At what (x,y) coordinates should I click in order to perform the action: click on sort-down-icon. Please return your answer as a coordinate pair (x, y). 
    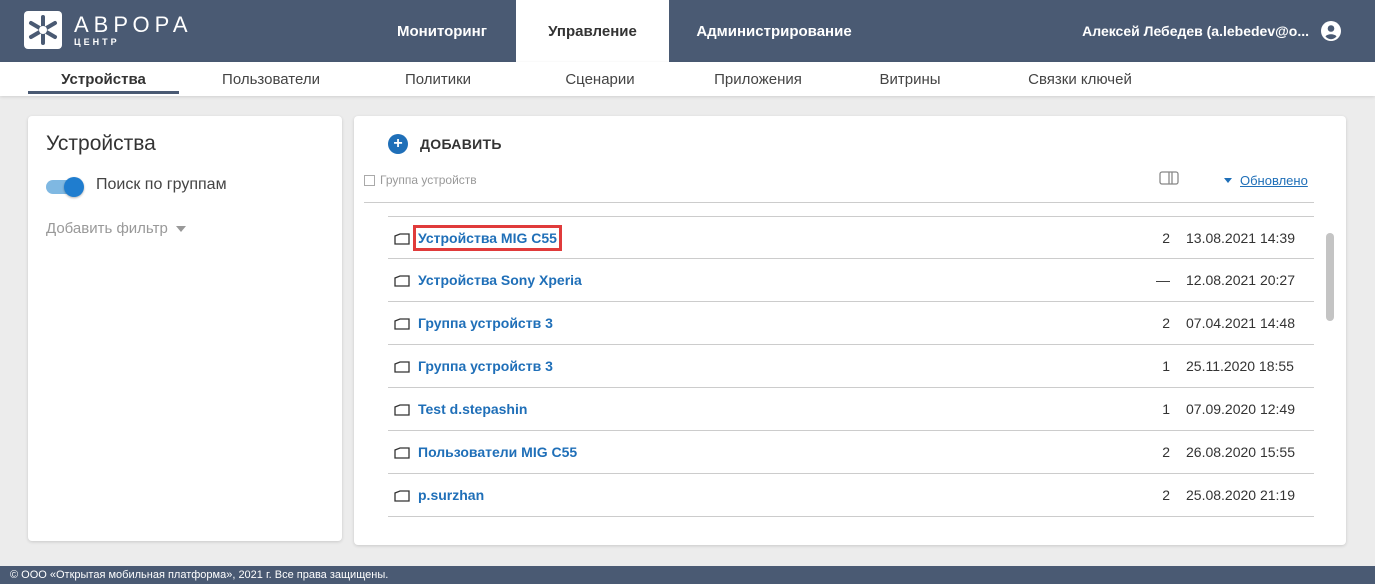
    Looking at the image, I should click on (1228, 180).